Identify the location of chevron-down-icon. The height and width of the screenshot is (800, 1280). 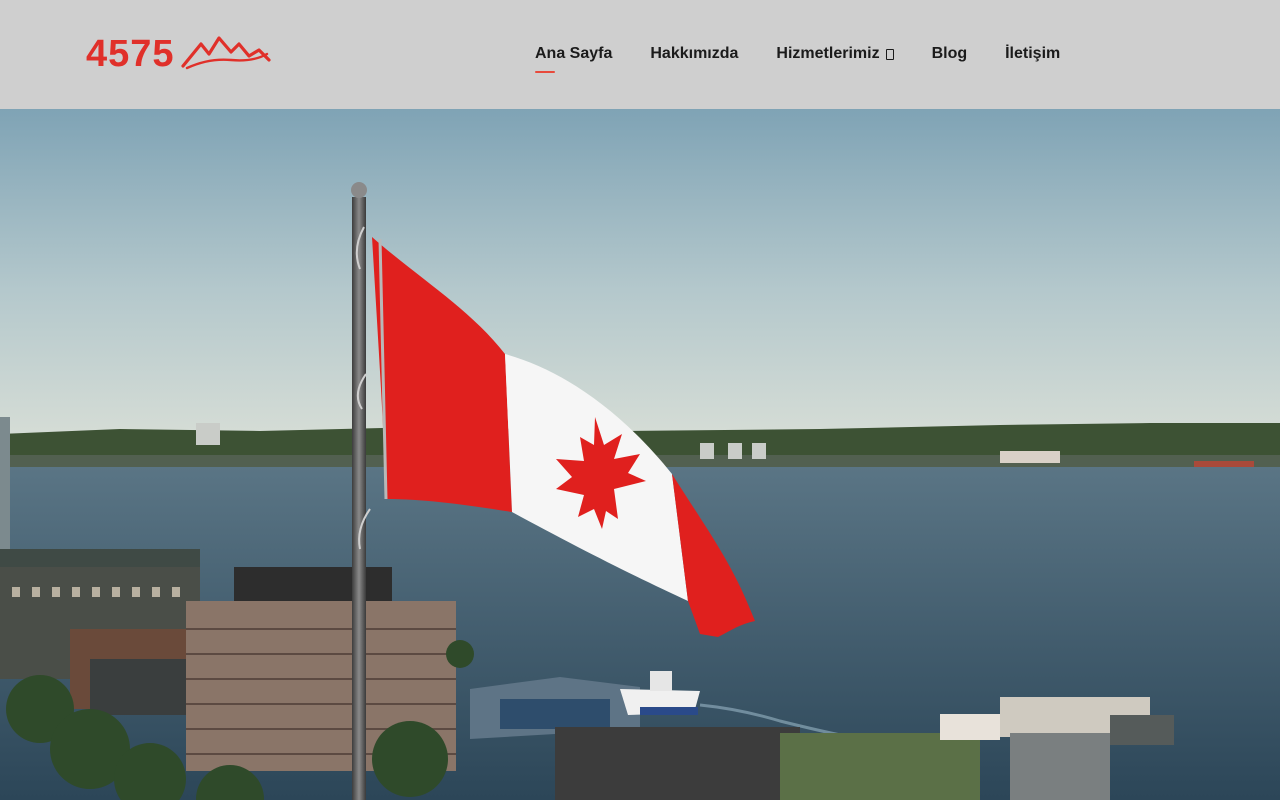
(889, 54).